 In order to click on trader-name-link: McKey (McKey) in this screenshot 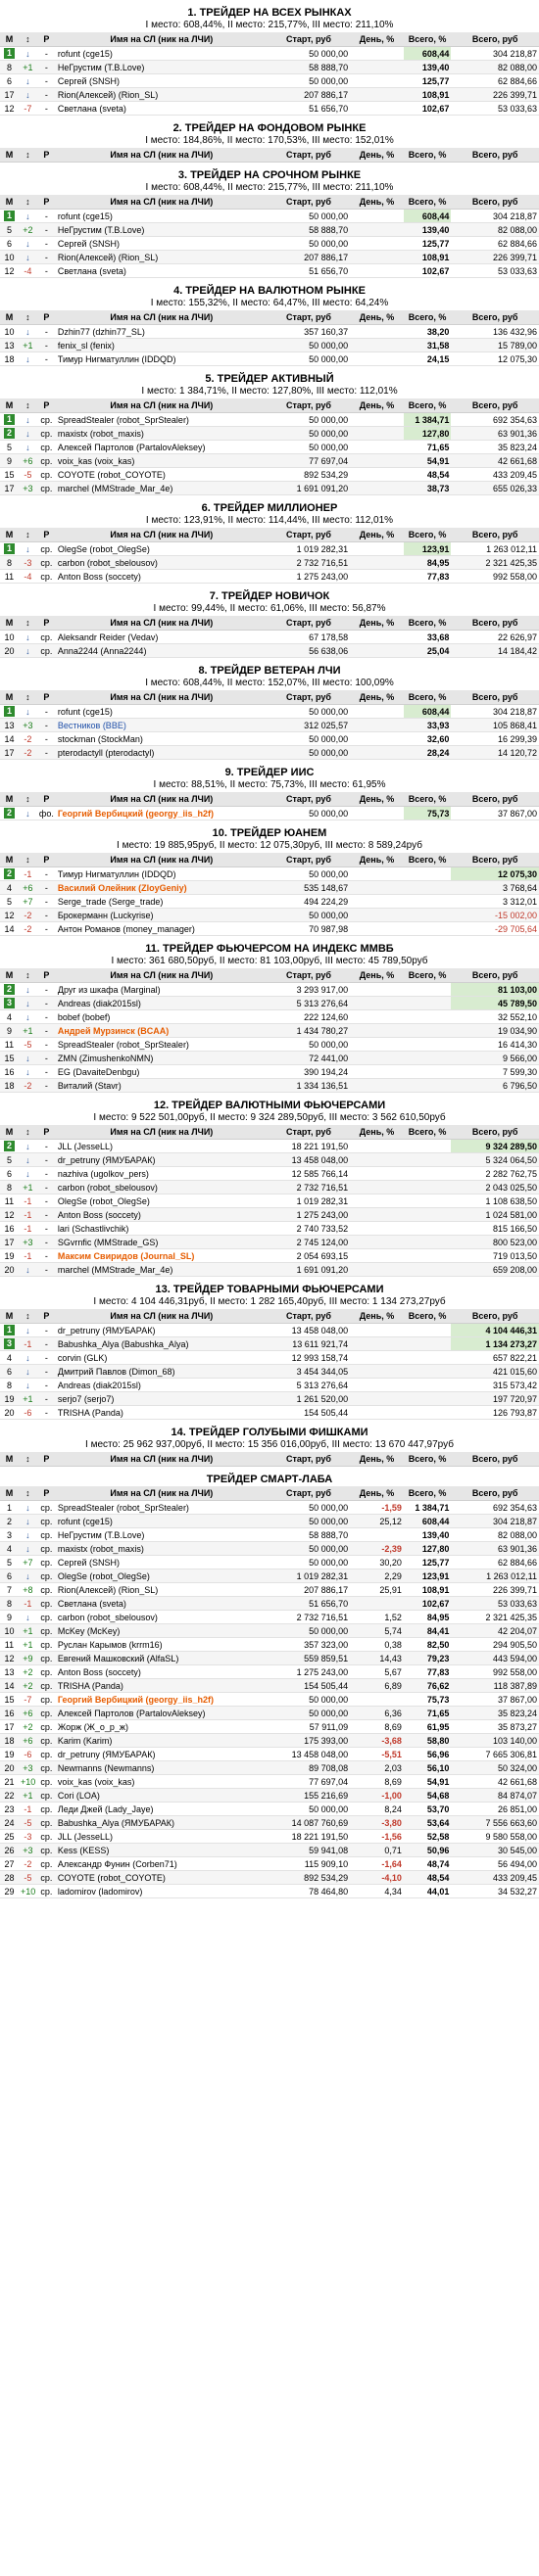, I will do `click(89, 1631)`.